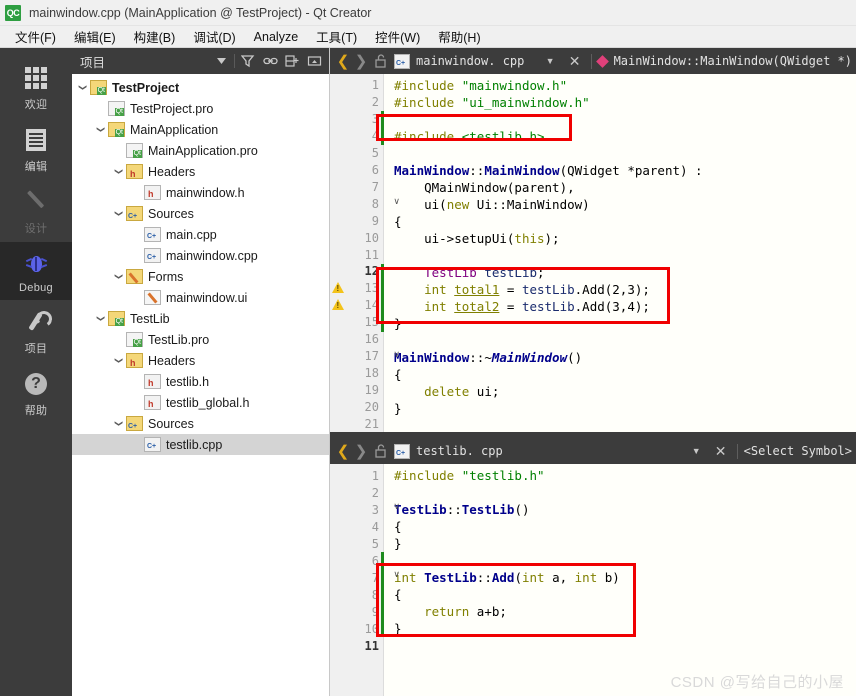  Describe the element at coordinates (248, 61) in the screenshot. I see `filter-icon` at that location.